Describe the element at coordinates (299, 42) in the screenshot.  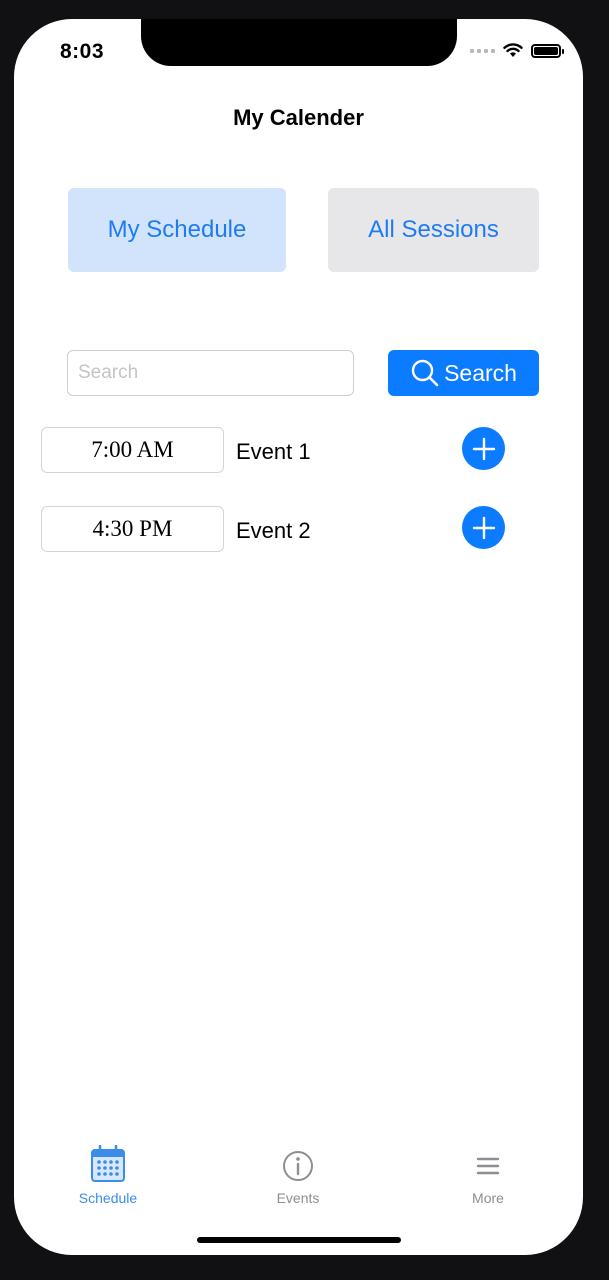
I see `device-notch` at that location.